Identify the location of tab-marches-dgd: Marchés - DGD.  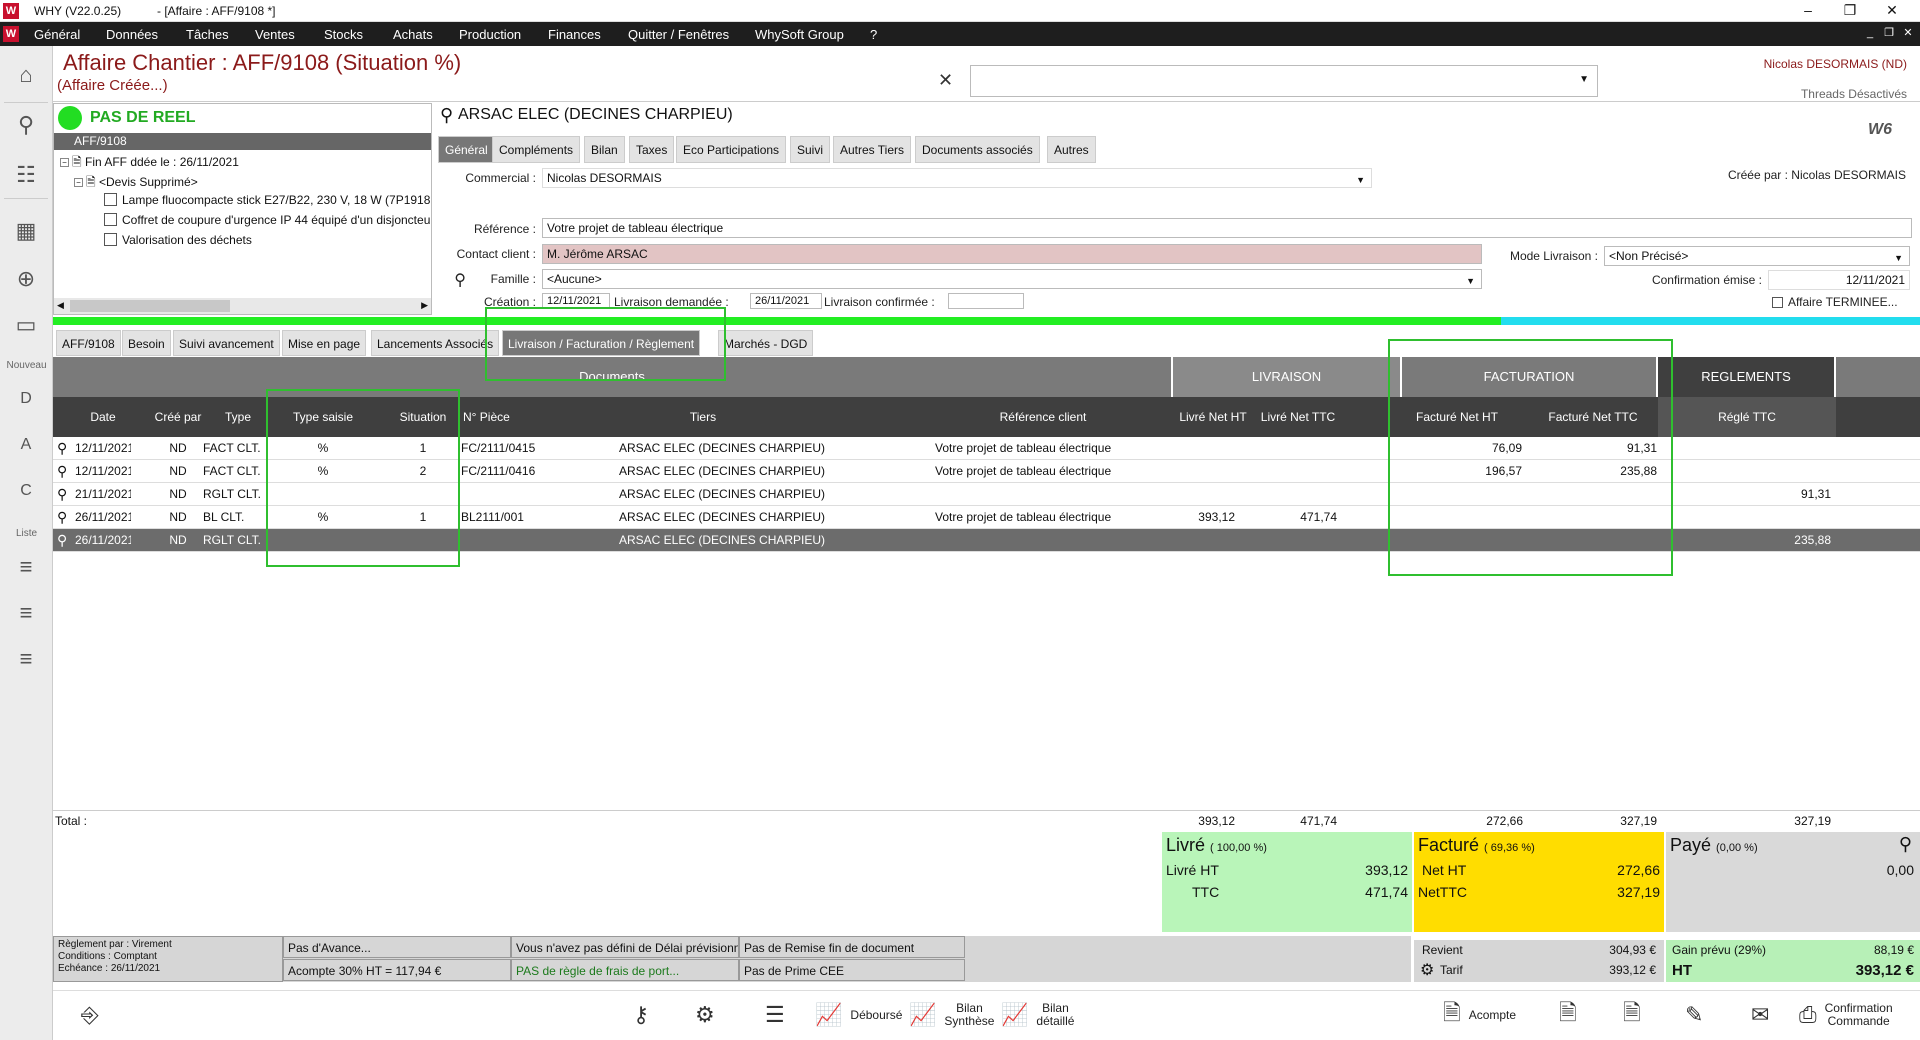
(766, 343).